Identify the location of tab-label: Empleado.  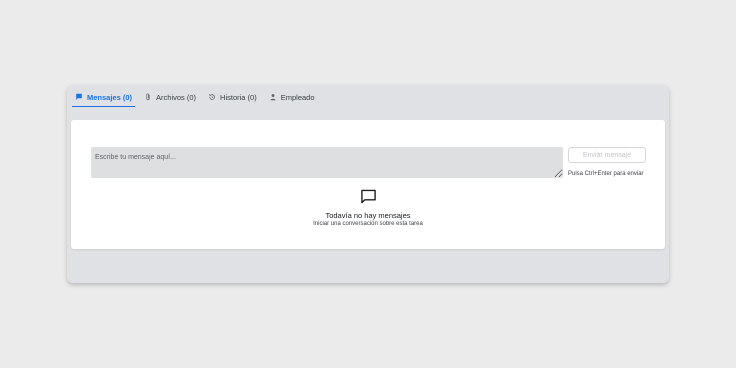
(297, 97).